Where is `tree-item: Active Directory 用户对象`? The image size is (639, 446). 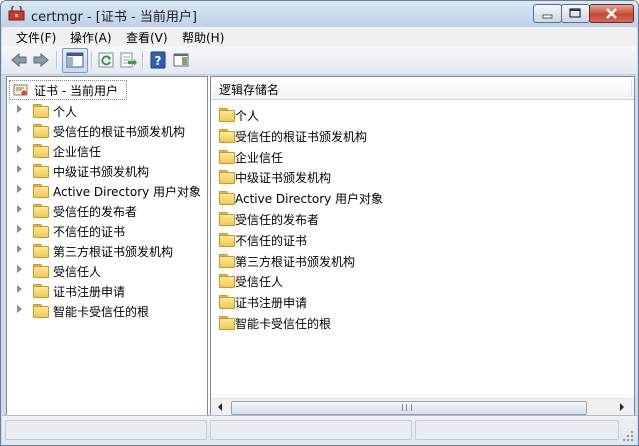 tree-item: Active Directory 用户对象 is located at coordinates (106, 191).